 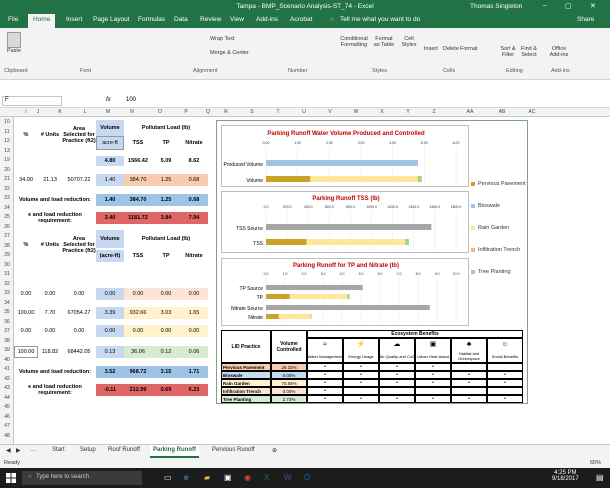 What do you see at coordinates (138, 218) in the screenshot?
I see `requirement-tss: 1181.72` at bounding box center [138, 218].